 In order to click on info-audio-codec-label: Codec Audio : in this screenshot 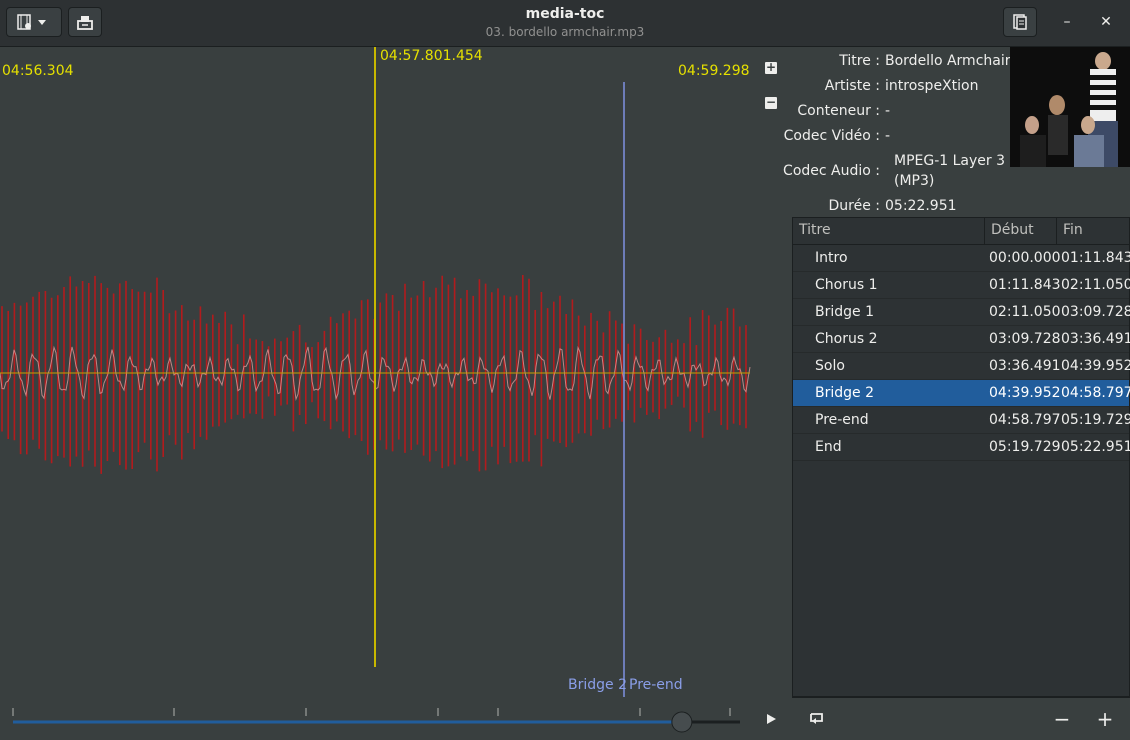, I will do `click(831, 171)`.